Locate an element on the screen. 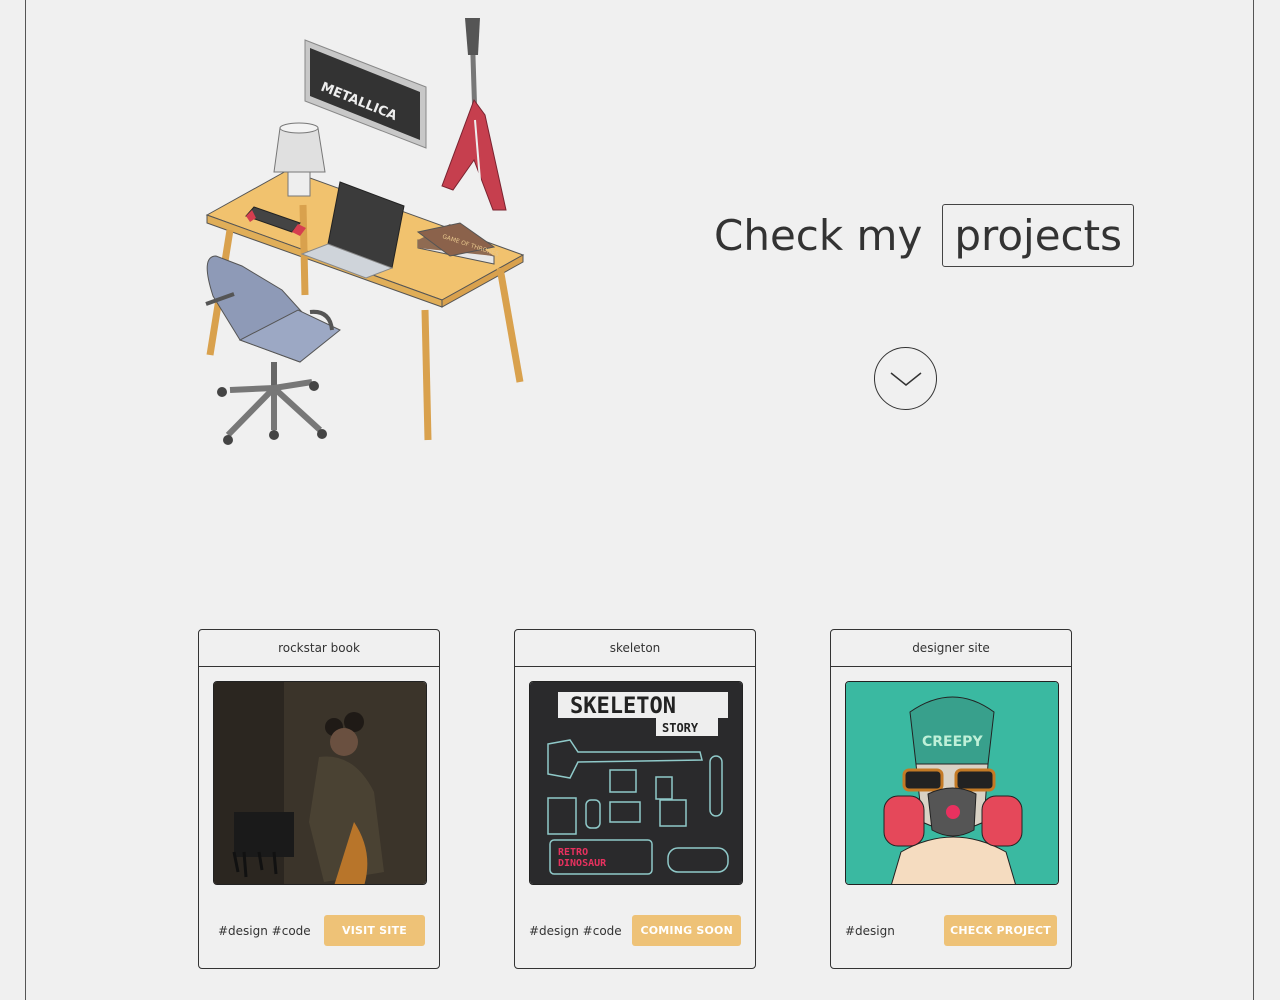 Image resolution: width=1280 pixels, height=1000 pixels. office-chair is located at coordinates (273, 350).